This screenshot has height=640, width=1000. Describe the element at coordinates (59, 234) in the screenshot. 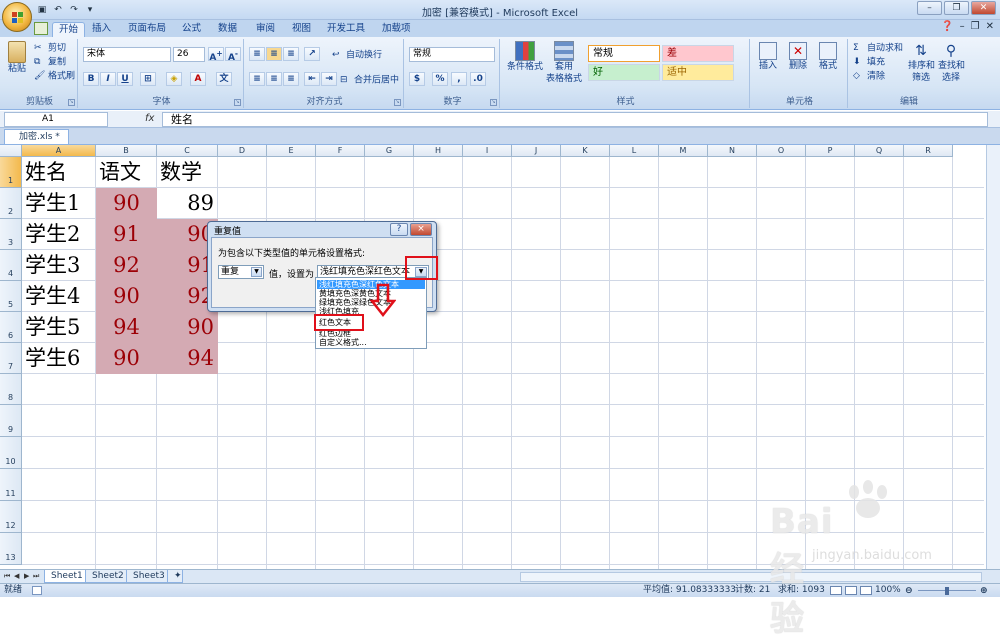

I see `cell-name: 学生2` at that location.